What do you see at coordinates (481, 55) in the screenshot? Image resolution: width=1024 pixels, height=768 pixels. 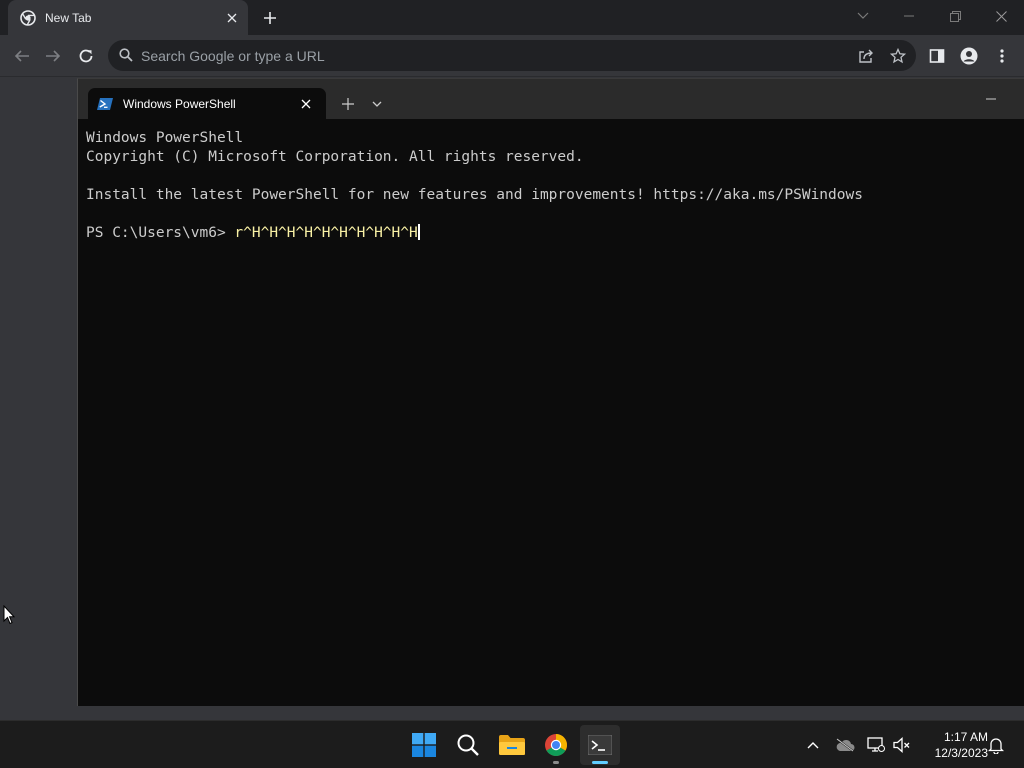 I see `omnibox-input` at bounding box center [481, 55].